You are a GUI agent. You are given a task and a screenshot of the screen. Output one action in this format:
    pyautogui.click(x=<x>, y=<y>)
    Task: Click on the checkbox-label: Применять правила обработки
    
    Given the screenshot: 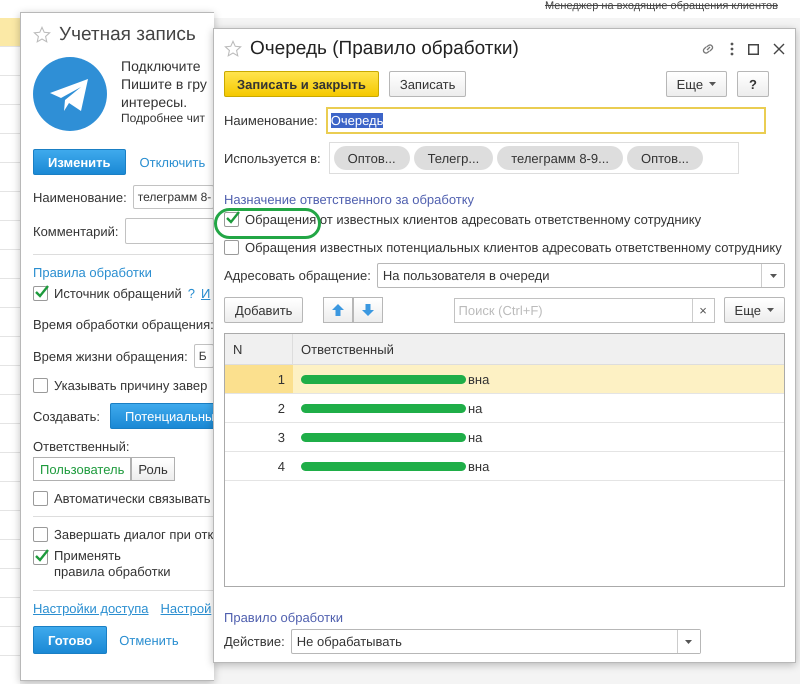 What is the action you would take?
    pyautogui.click(x=113, y=564)
    